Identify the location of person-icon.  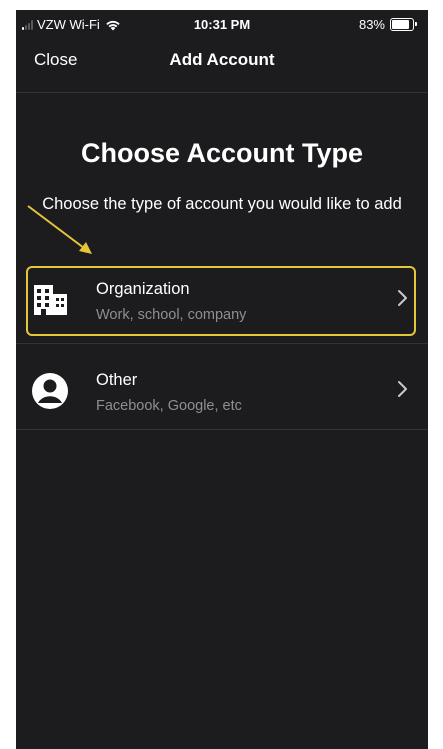
(50, 391).